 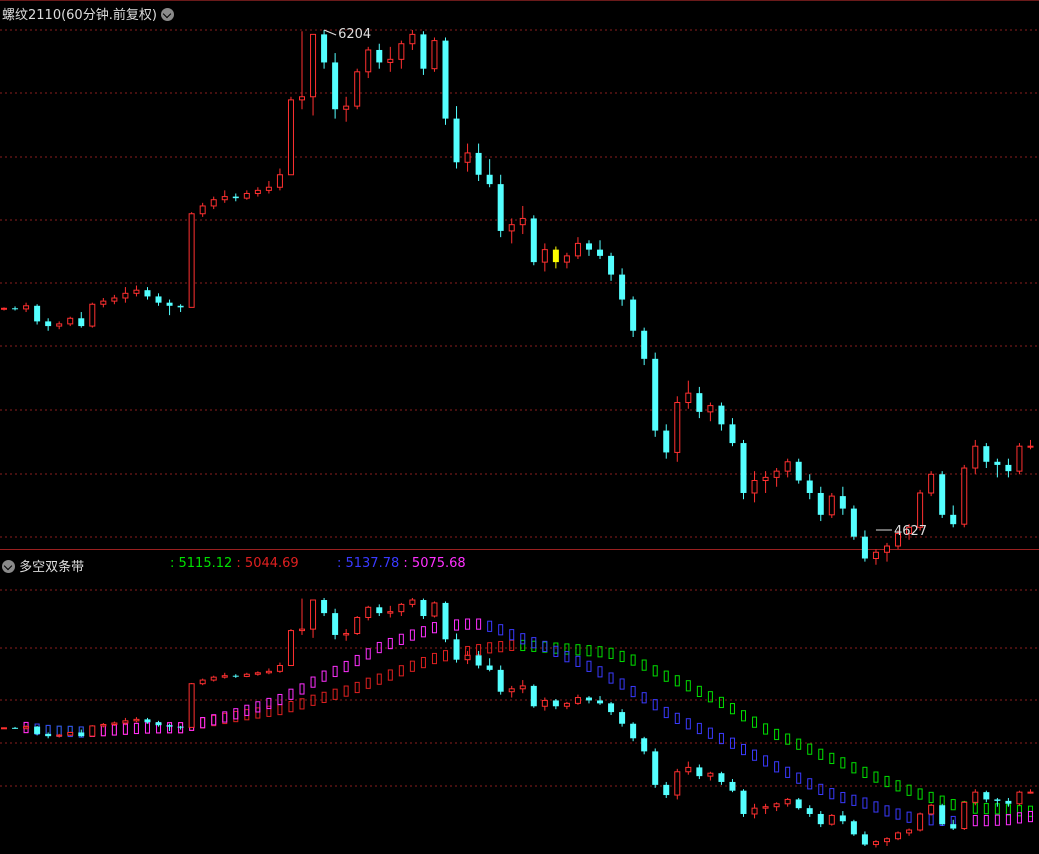 I want to click on main-chart-header: 螺纹2110(60分钟.前复权), so click(x=88, y=13).